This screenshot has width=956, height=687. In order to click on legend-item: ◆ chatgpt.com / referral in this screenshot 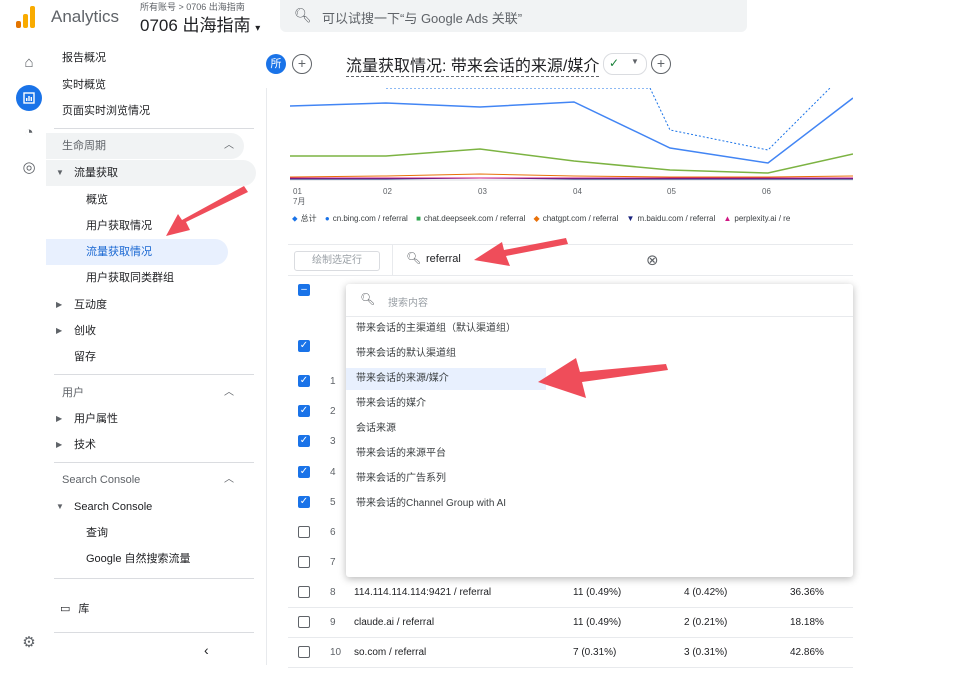, I will do `click(576, 218)`.